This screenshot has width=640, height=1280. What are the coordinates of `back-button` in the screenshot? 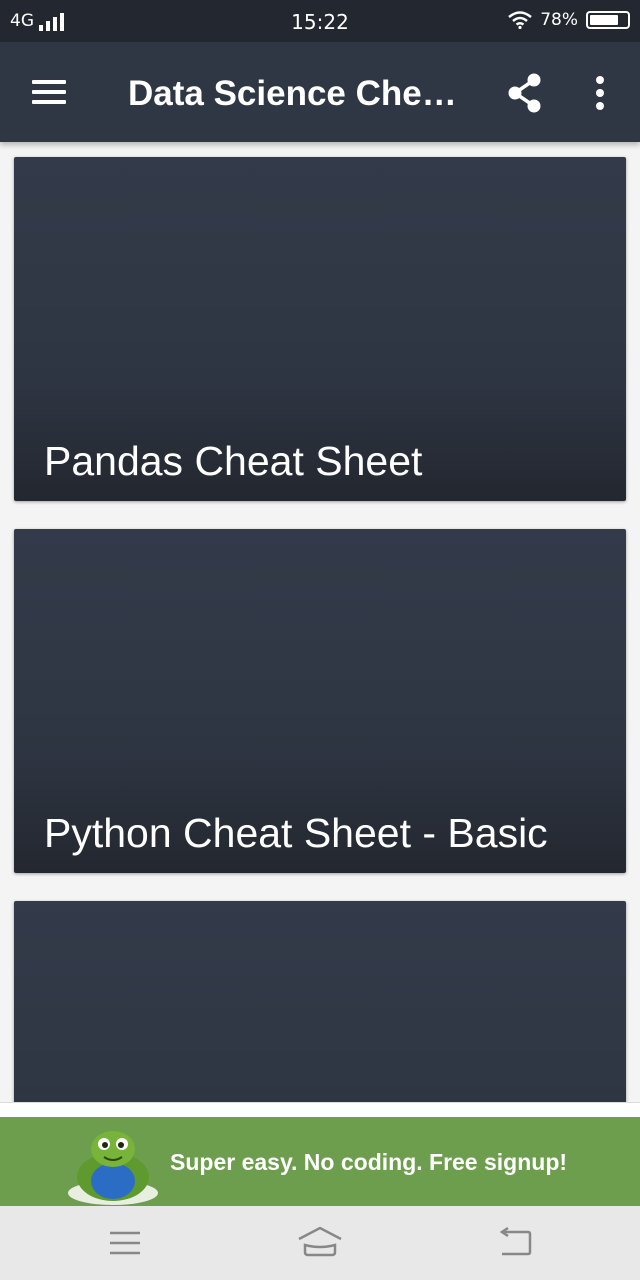 It's located at (516, 1243).